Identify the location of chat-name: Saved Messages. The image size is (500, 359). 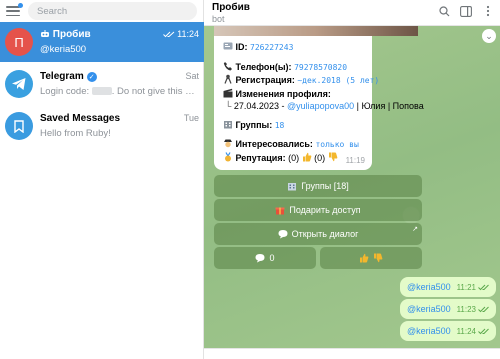
(80, 118).